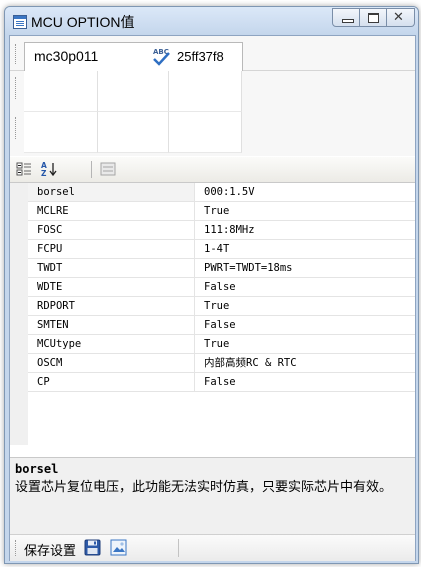 The height and width of the screenshot is (567, 421). What do you see at coordinates (24, 169) in the screenshot?
I see `categorized-icon` at bounding box center [24, 169].